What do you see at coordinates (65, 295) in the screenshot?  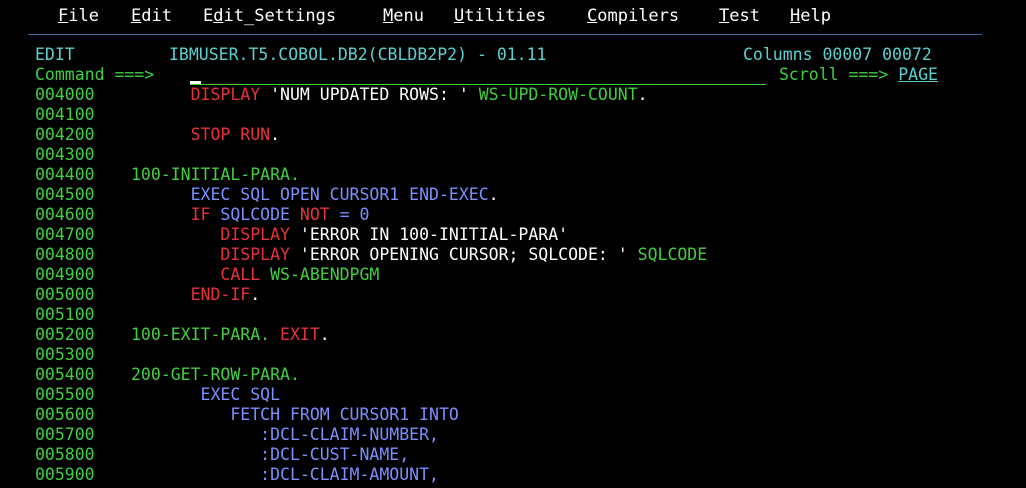 I see `line-number: 005000` at bounding box center [65, 295].